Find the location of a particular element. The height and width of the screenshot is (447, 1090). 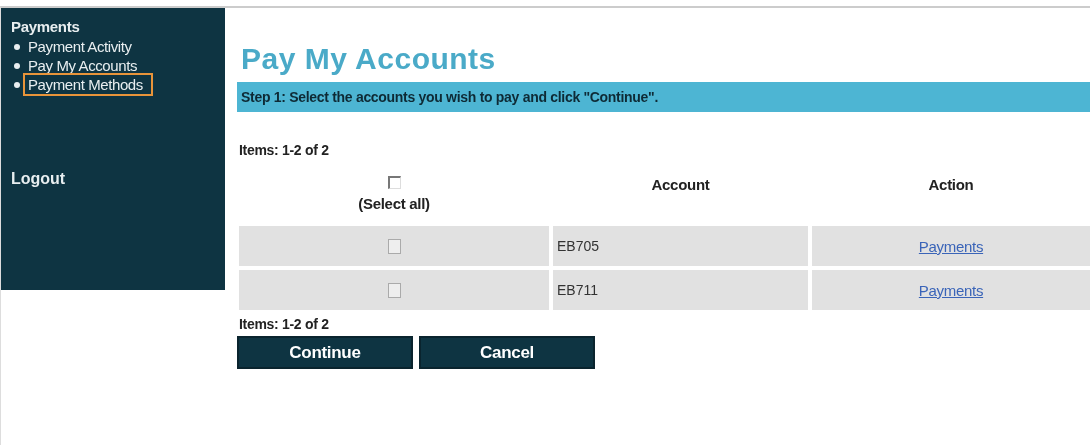

sidebar-link: Payment Methods is located at coordinates (88, 84).